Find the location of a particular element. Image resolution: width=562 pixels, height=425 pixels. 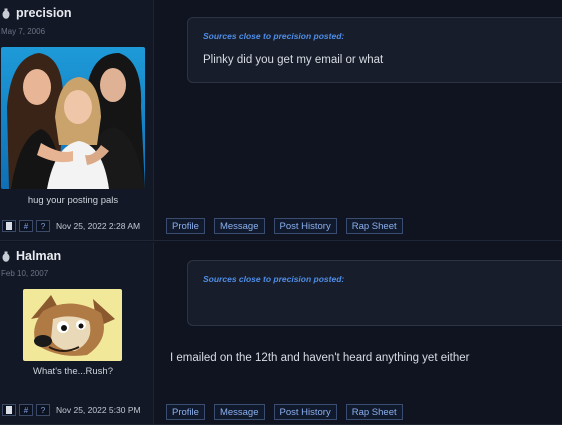

avatar-caption: hug your posting pals is located at coordinates (73, 200).